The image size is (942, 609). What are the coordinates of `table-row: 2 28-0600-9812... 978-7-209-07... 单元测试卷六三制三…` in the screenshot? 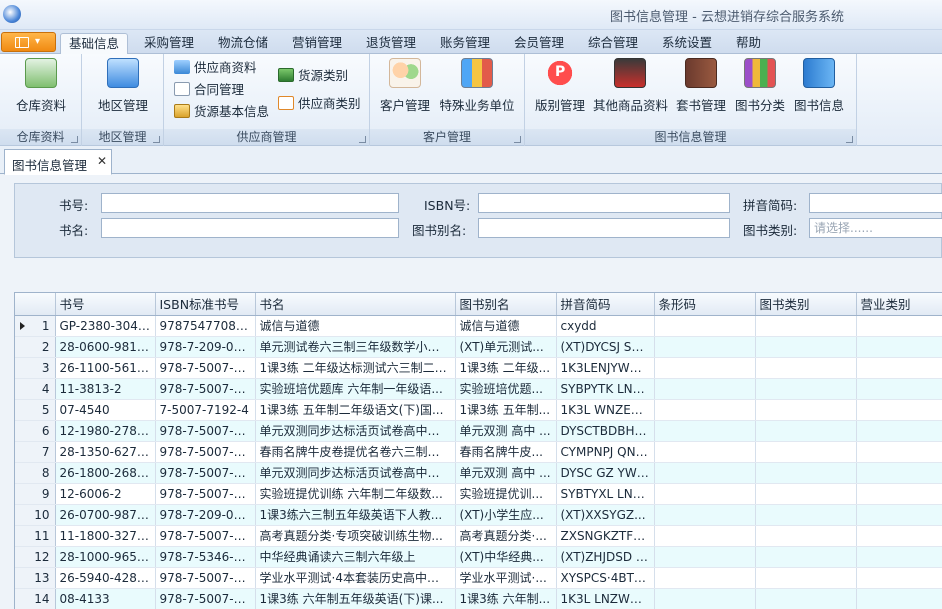 It's located at (478, 347).